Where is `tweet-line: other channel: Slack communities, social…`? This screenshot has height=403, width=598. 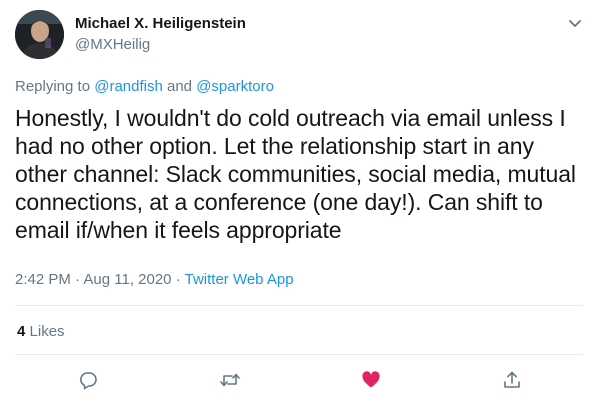 tweet-line: other channel: Slack communities, social… is located at coordinates (295, 174).